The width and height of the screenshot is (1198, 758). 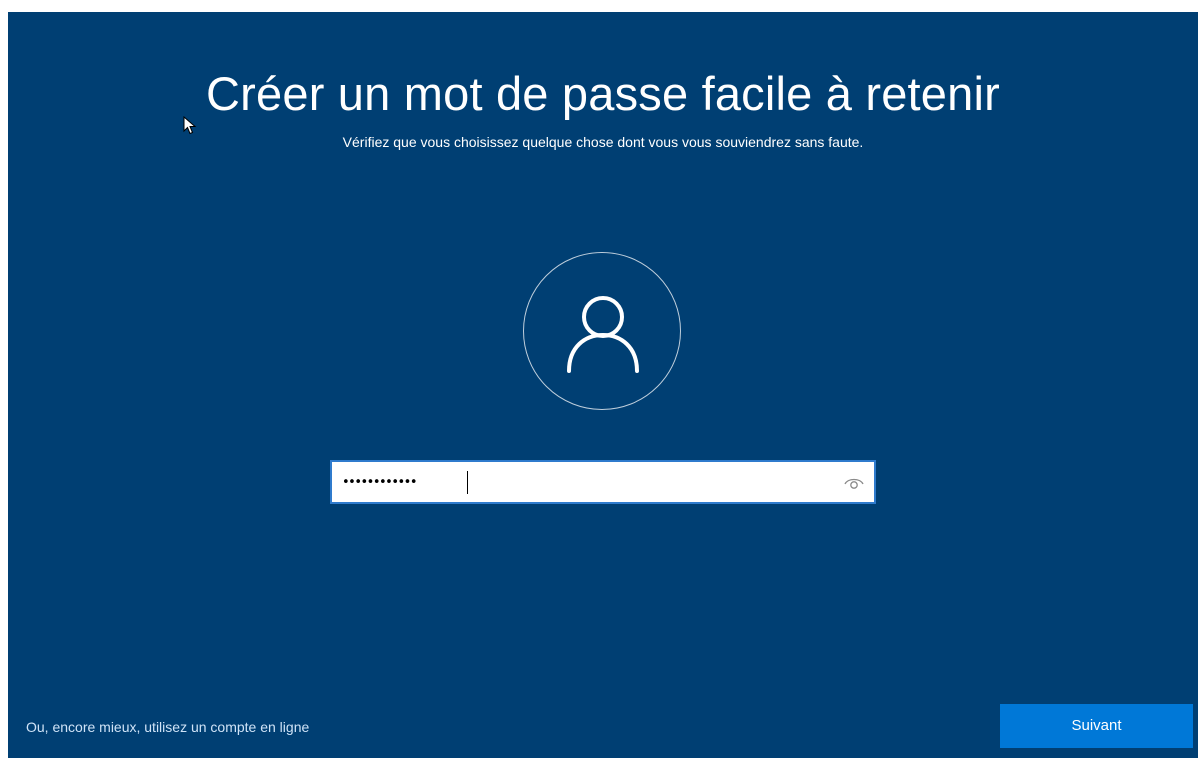 I want to click on user-icon, so click(x=603, y=334).